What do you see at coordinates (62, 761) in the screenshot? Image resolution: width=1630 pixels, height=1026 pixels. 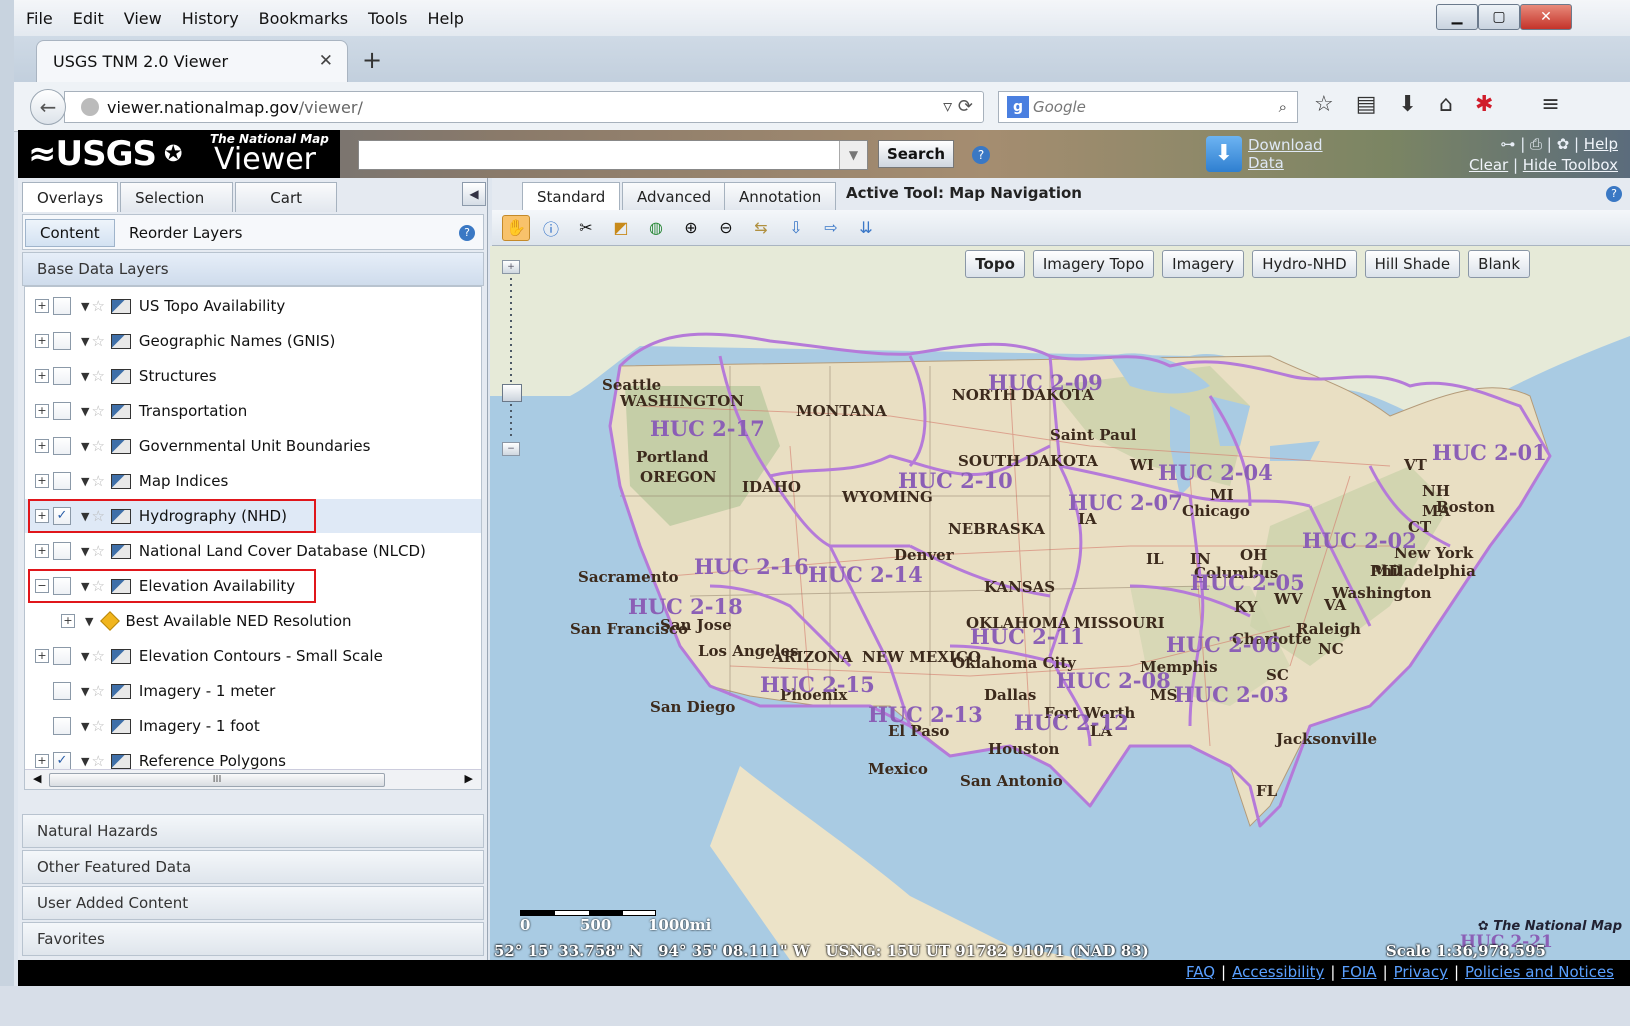 I see `layer-checkbox-checked: ✓` at bounding box center [62, 761].